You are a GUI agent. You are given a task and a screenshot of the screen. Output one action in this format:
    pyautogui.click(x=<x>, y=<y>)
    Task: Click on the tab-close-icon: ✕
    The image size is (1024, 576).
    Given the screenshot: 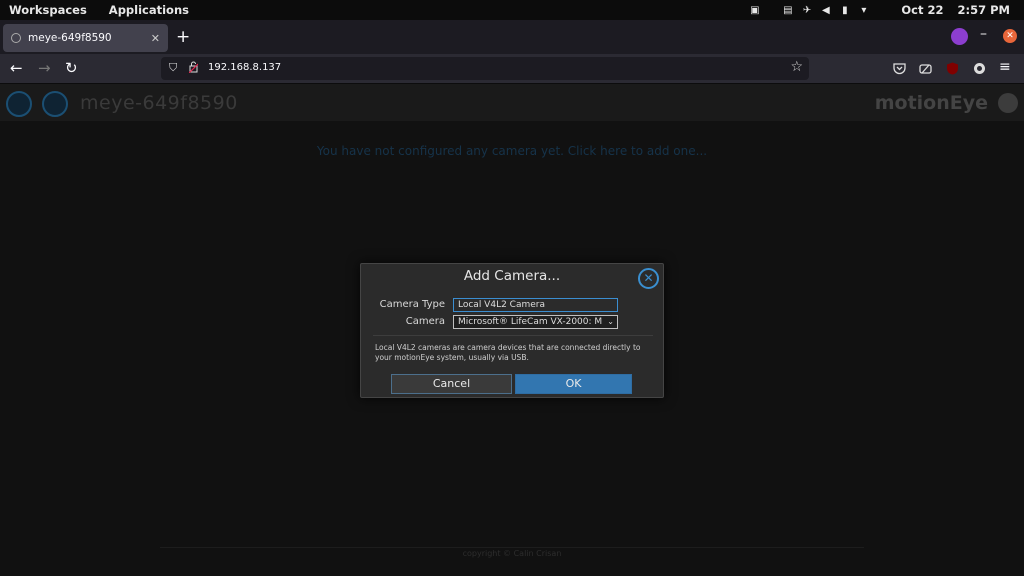 What is the action you would take?
    pyautogui.click(x=155, y=38)
    